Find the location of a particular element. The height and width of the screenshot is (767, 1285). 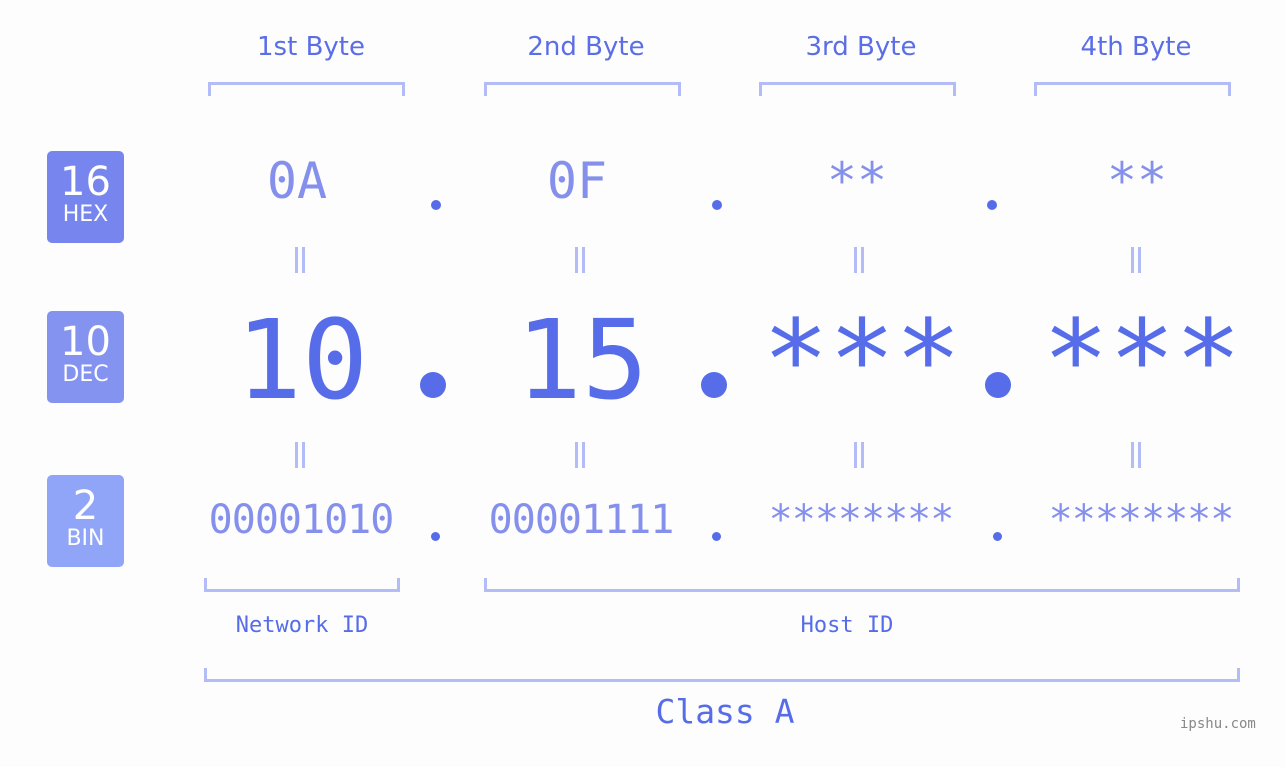

class-label: Class A is located at coordinates (725, 711).